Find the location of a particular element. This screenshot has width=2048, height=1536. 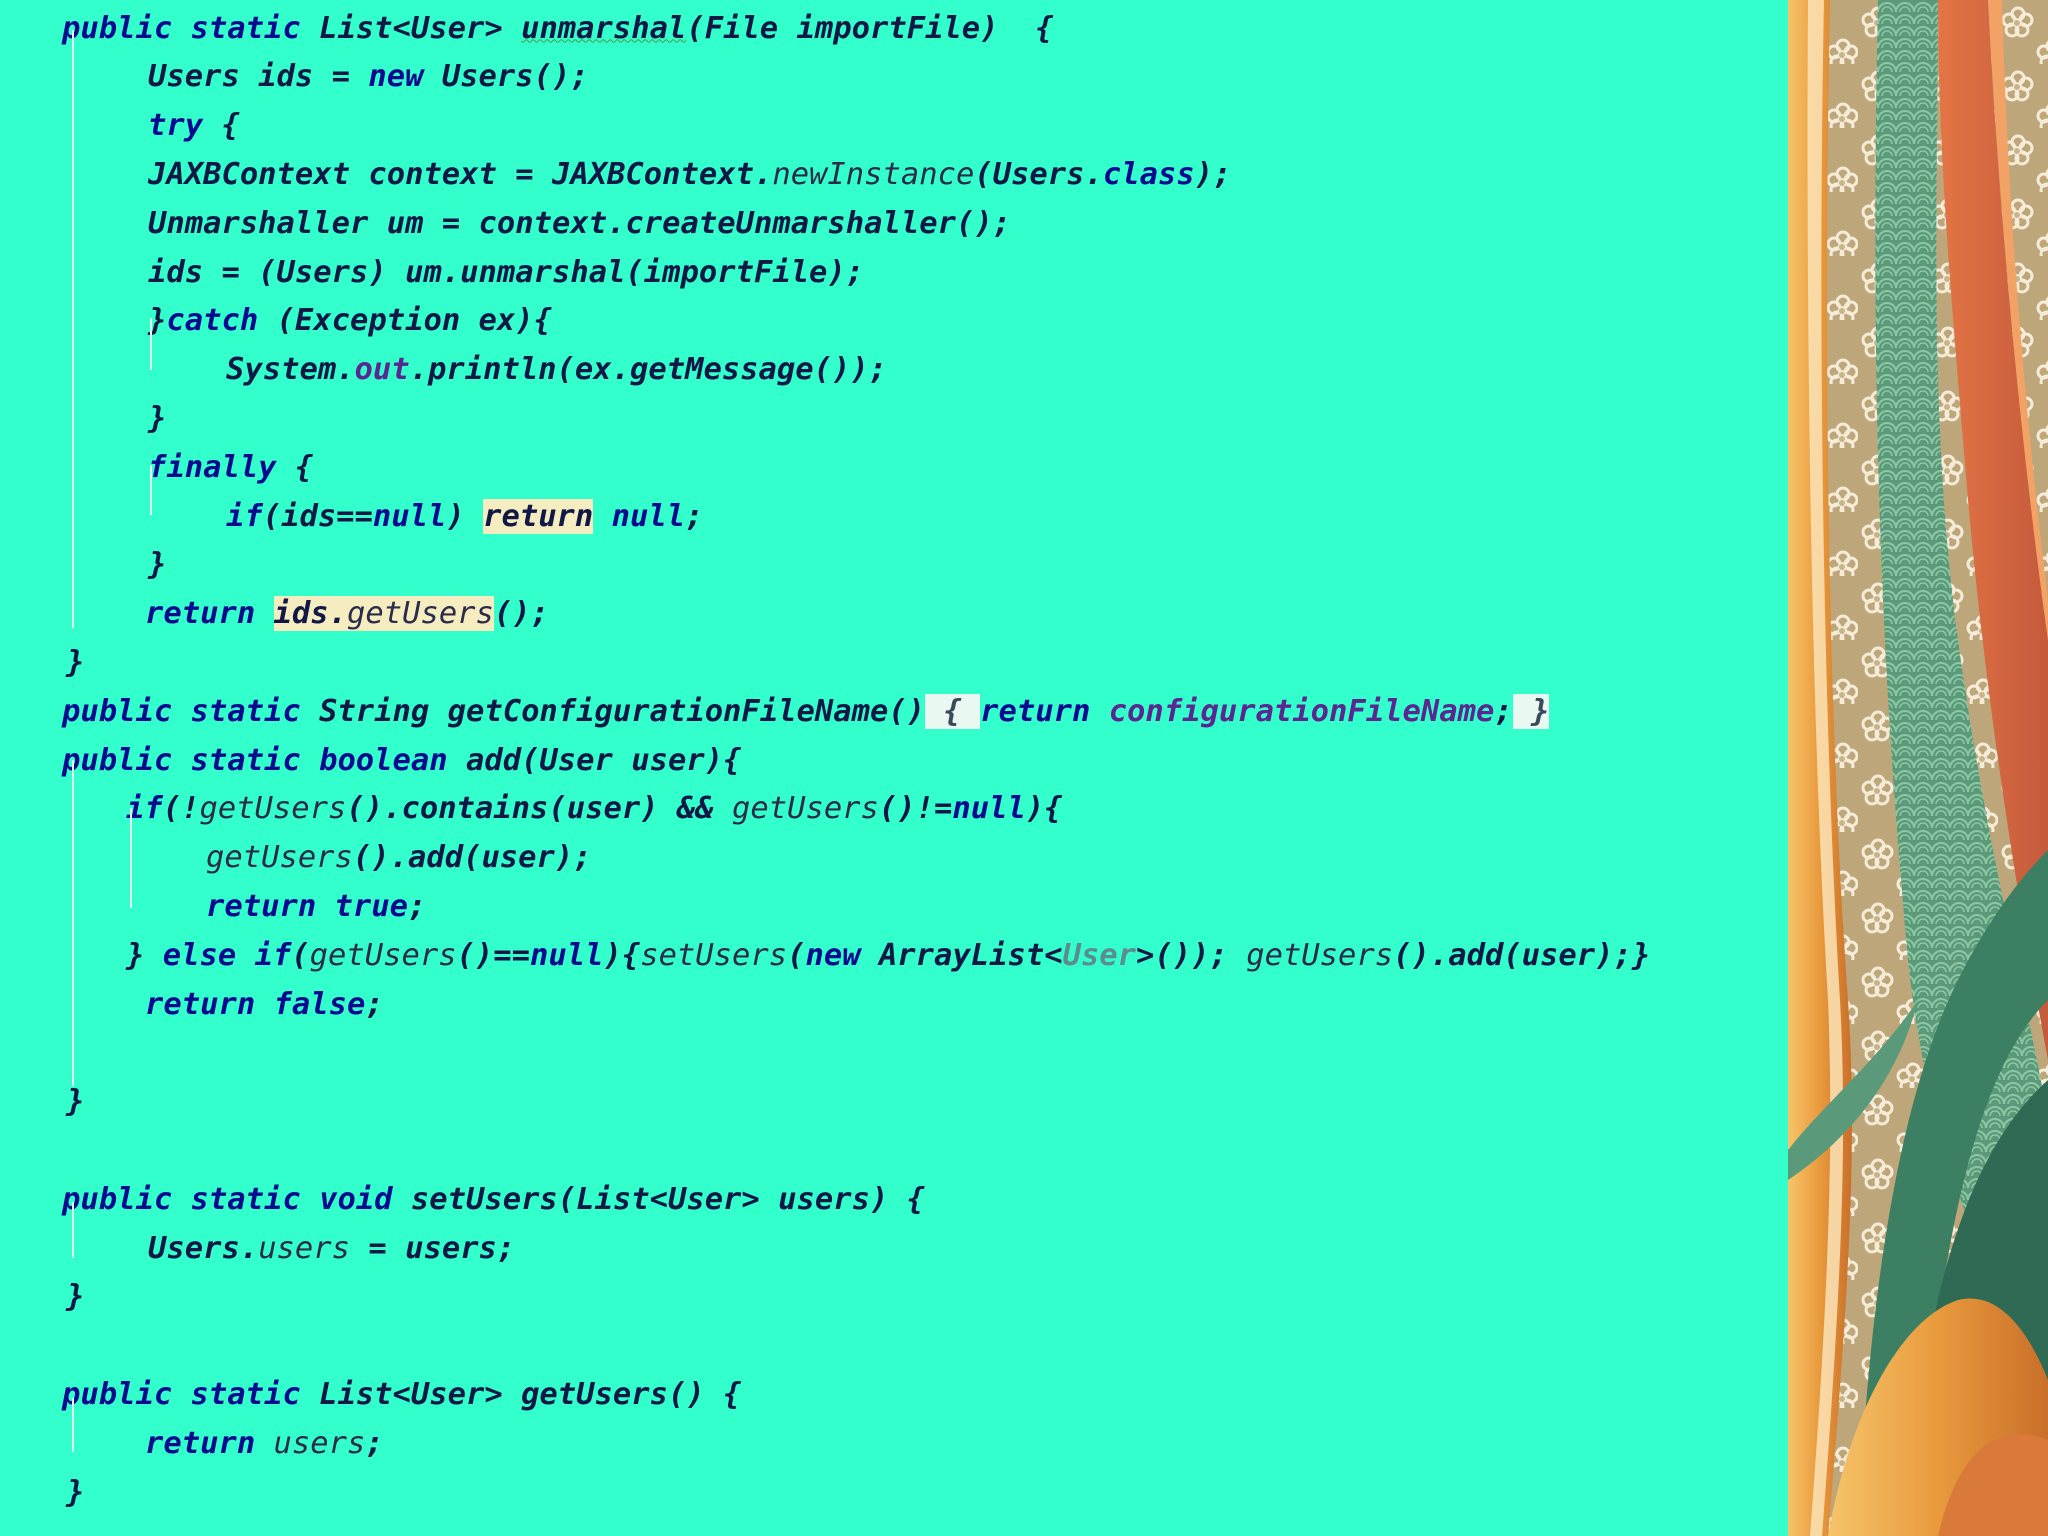

code-line: if(ids==null) return null; is located at coordinates (465, 516).